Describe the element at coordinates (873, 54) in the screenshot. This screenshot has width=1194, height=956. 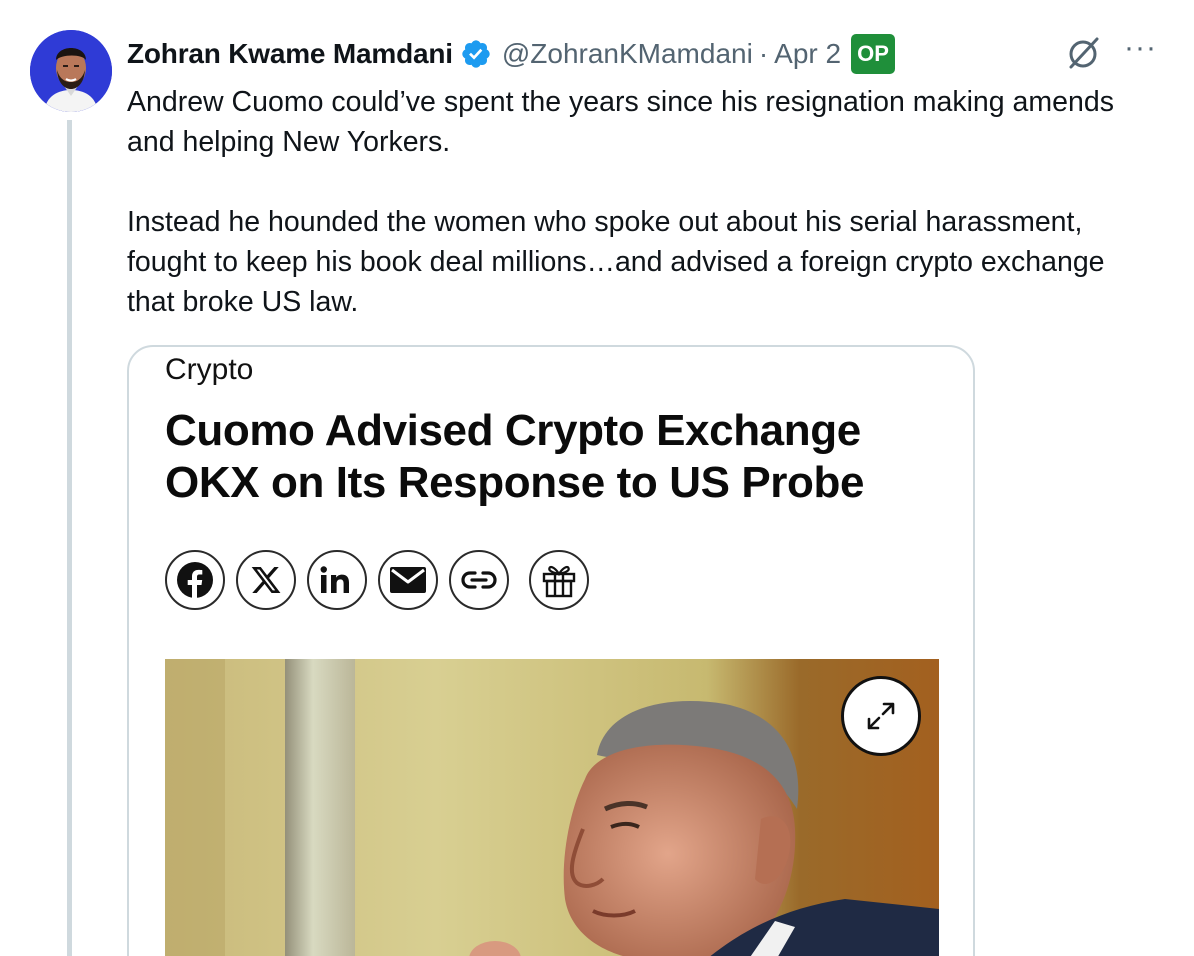
I see `op-badge: OP` at that location.